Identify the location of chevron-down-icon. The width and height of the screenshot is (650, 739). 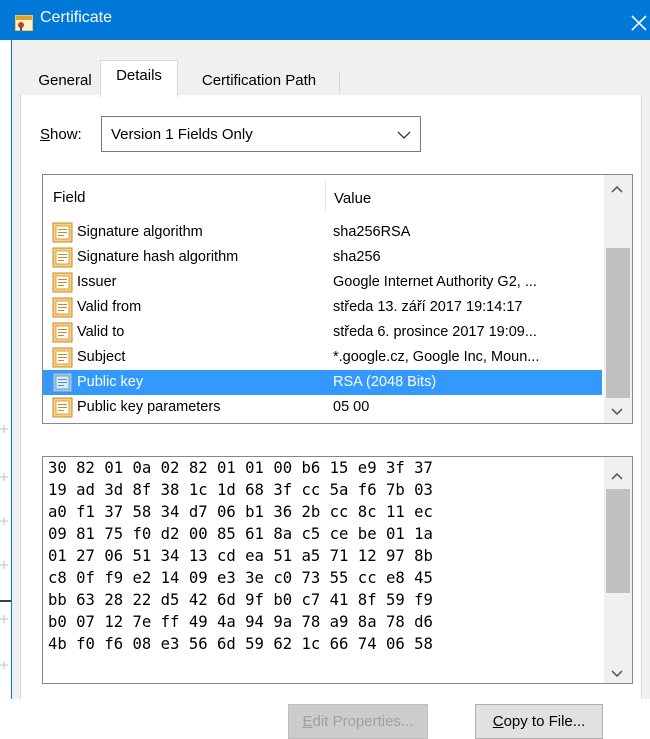
(404, 135).